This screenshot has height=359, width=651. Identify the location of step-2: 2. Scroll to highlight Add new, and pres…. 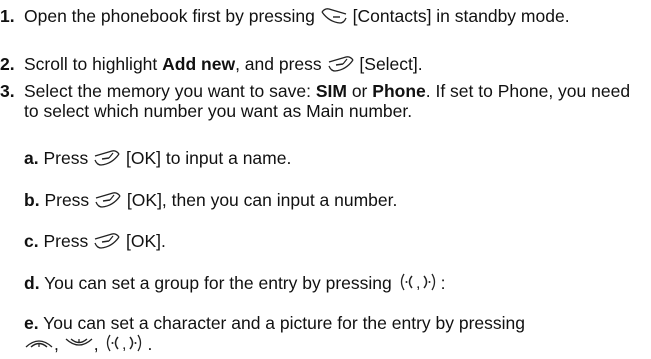
(322, 64).